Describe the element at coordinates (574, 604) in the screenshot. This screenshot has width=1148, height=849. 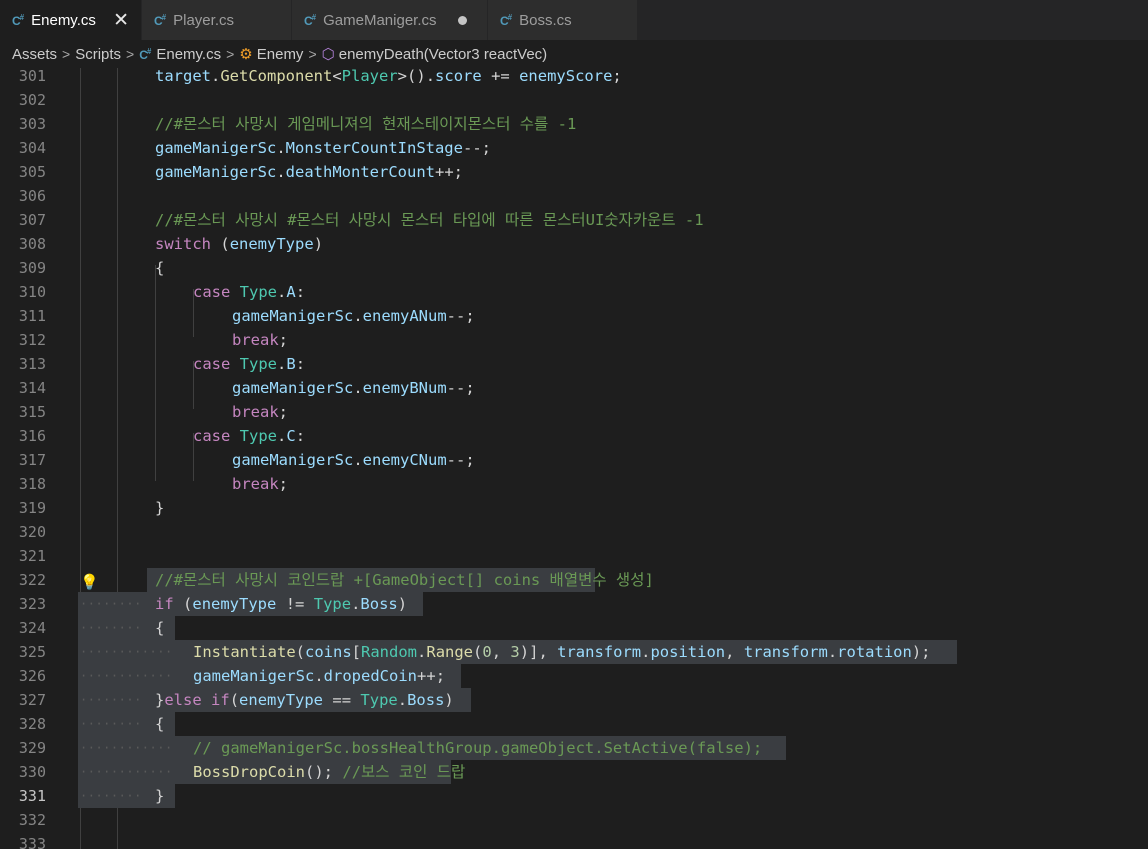
I see `code-line: ········ 323 if (enemyType != Type.Boss)` at that location.